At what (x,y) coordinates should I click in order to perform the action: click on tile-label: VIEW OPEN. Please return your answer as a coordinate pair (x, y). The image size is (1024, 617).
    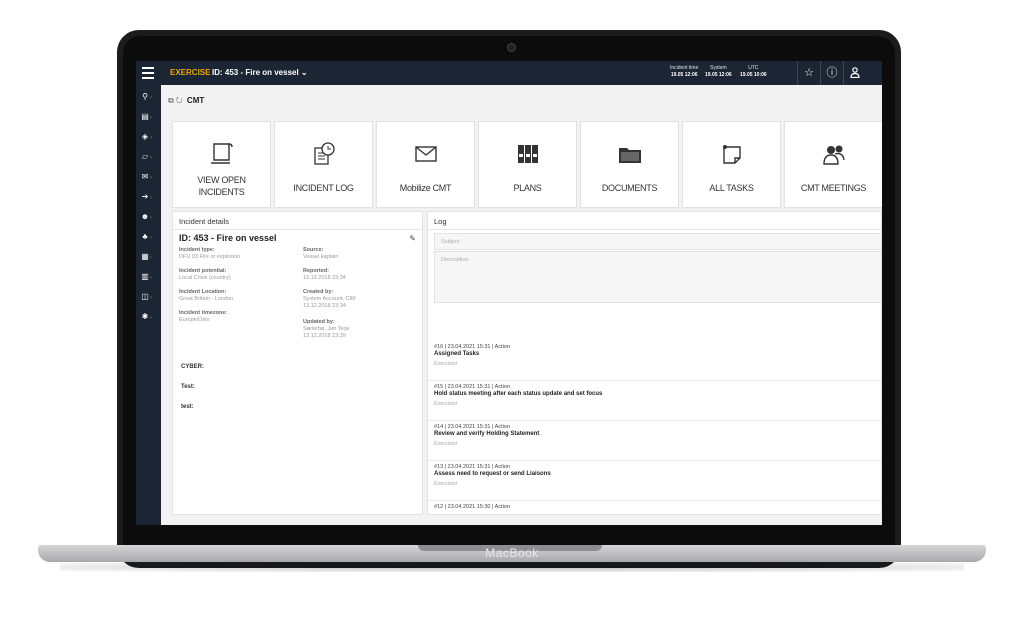
    Looking at the image, I should click on (221, 180).